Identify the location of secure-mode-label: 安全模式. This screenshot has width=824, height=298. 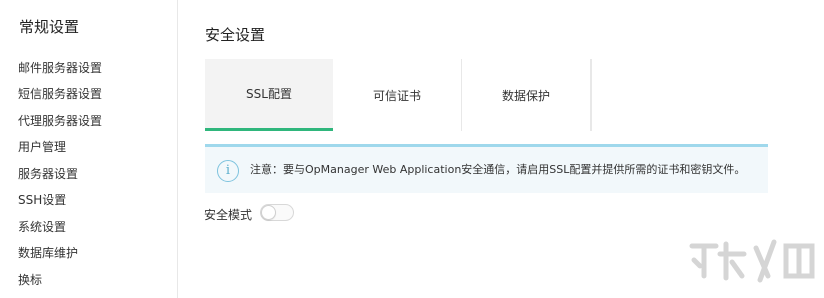
(228, 215).